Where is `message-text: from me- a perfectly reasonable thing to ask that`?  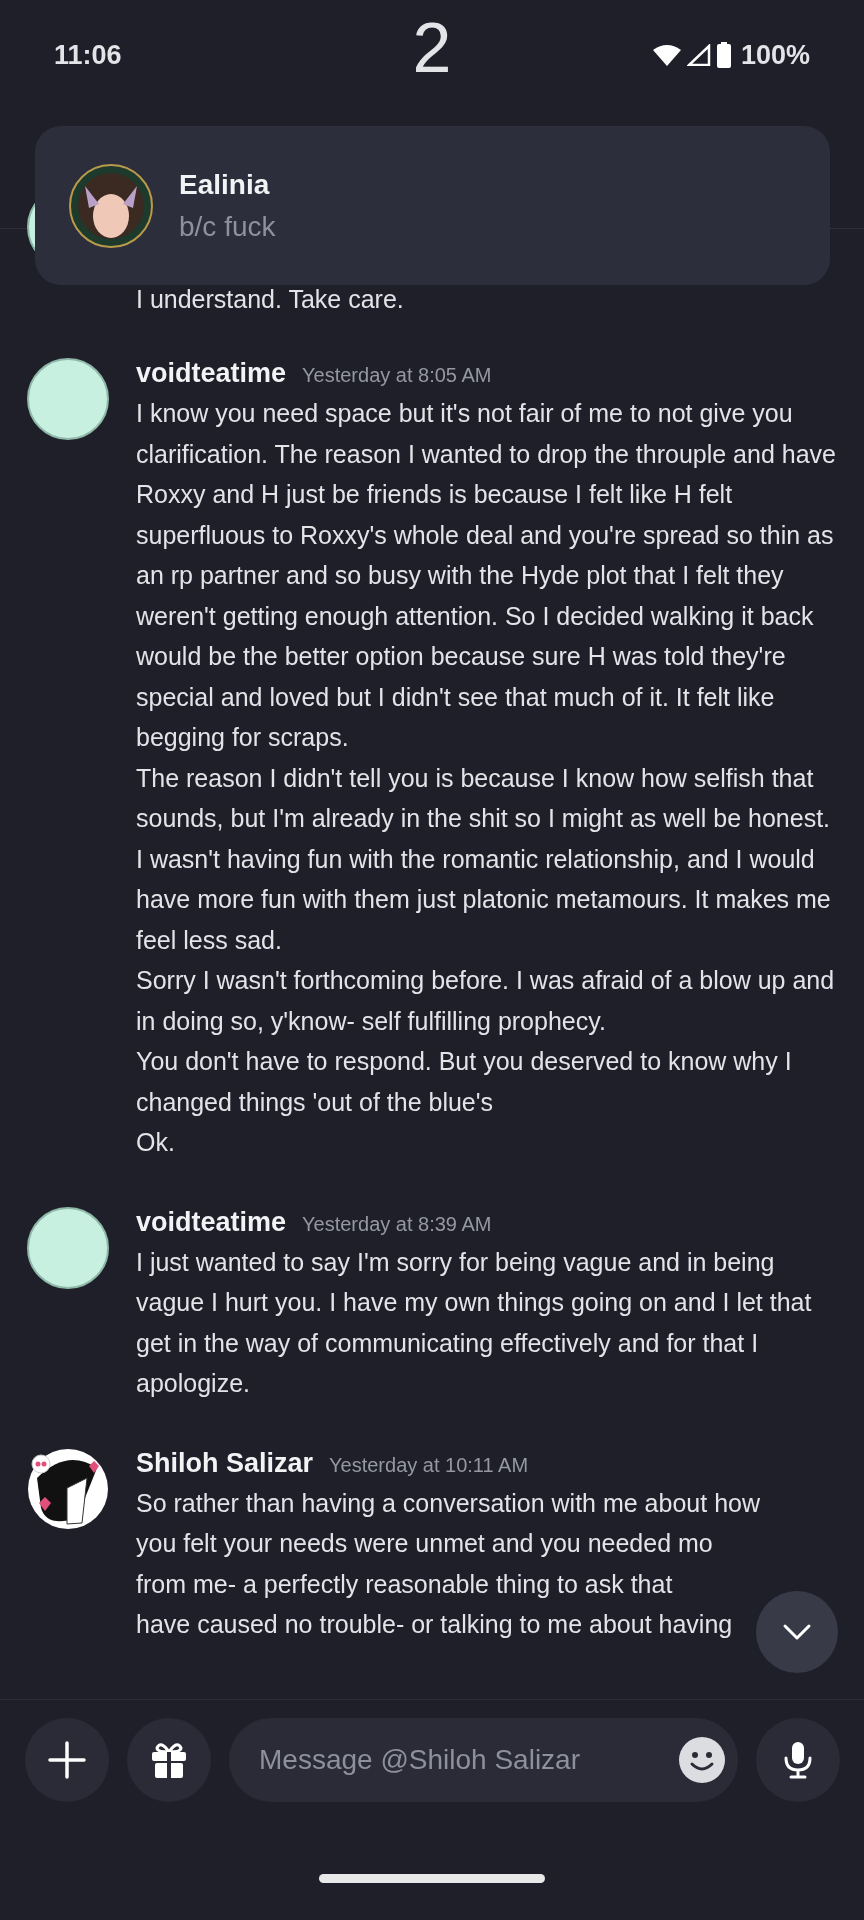
message-text: from me- a perfectly reasonable thing to ask that is located at coordinates (404, 1584).